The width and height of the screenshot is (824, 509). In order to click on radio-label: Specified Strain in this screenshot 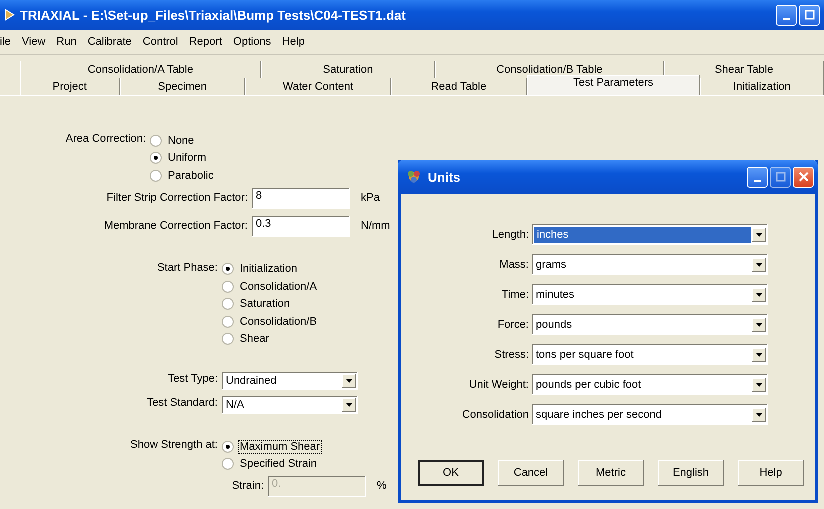, I will do `click(279, 464)`.